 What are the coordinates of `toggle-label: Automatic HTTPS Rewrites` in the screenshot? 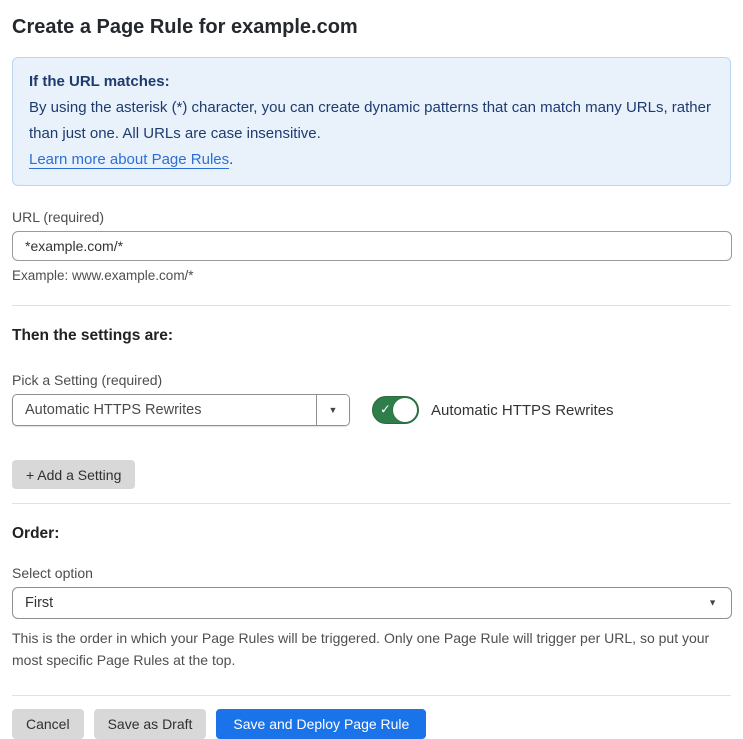 It's located at (522, 410).